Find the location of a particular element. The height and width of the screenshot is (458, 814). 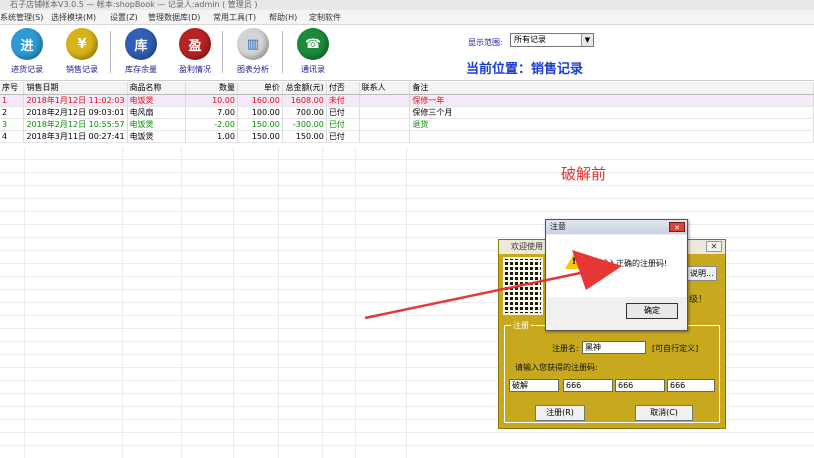

alert-body: ! 请输入正确的注册码! is located at coordinates (616, 266).